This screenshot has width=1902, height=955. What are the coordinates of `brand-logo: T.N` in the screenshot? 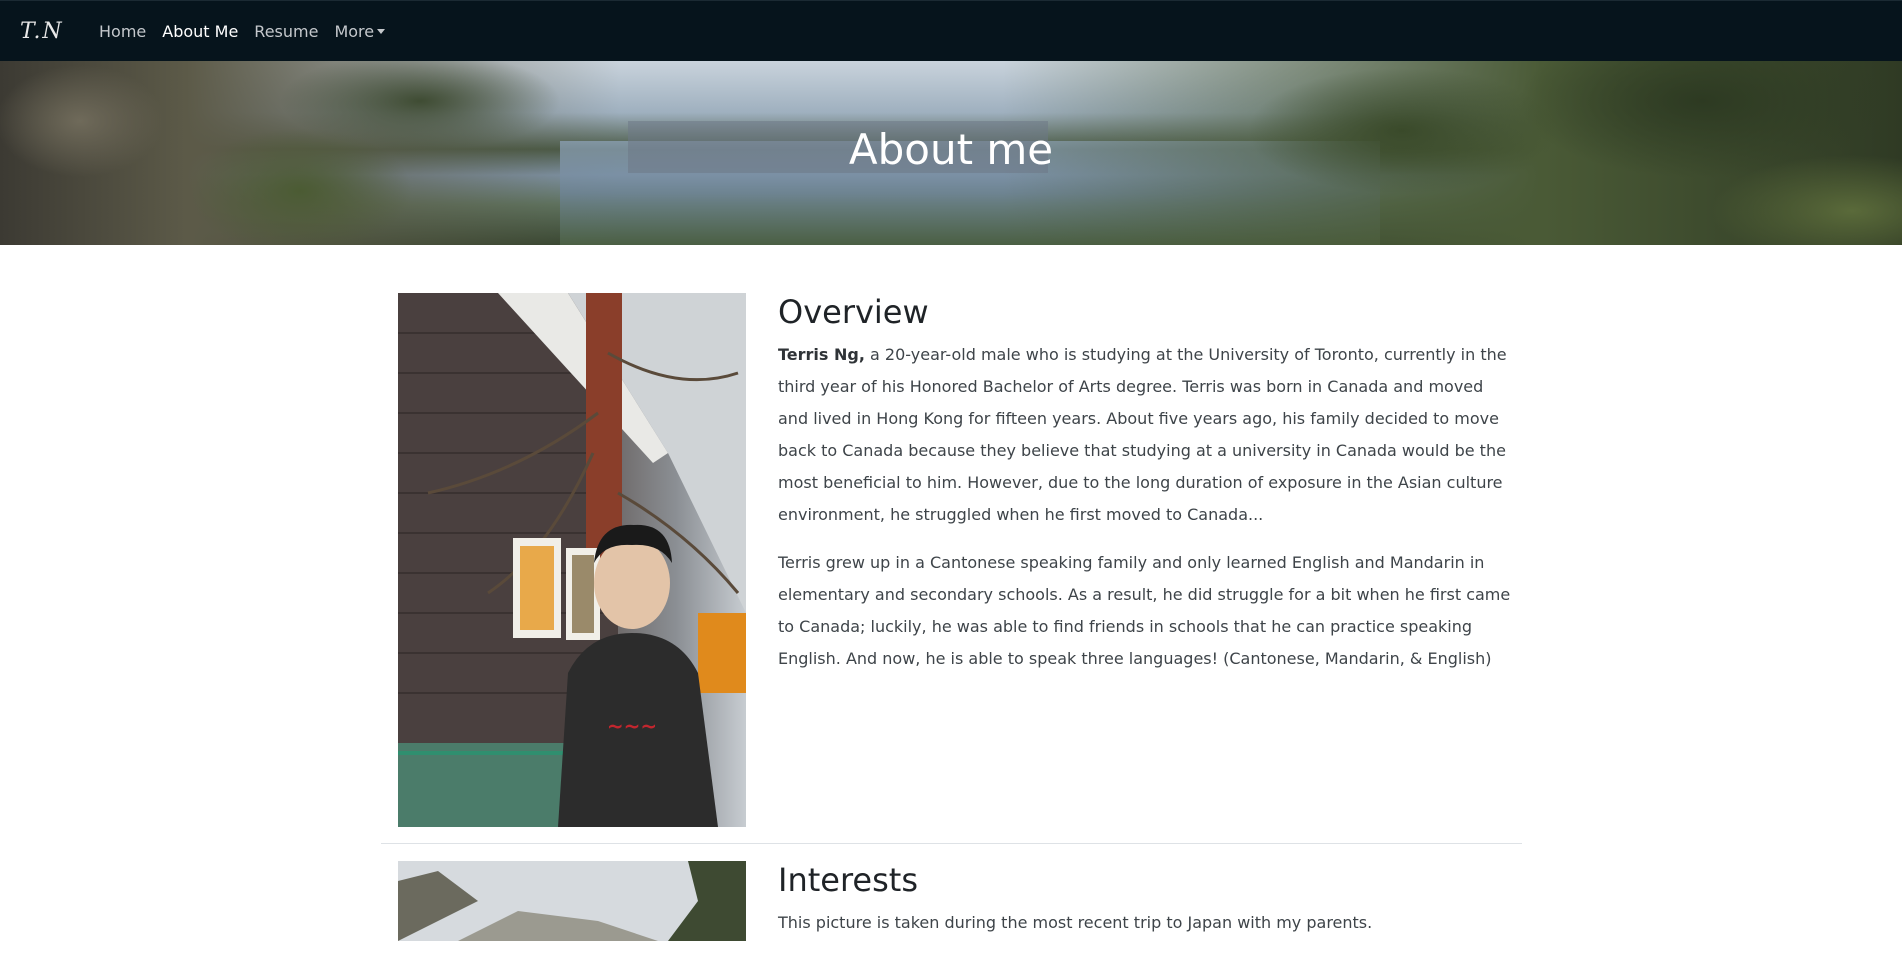 It's located at (50, 31).